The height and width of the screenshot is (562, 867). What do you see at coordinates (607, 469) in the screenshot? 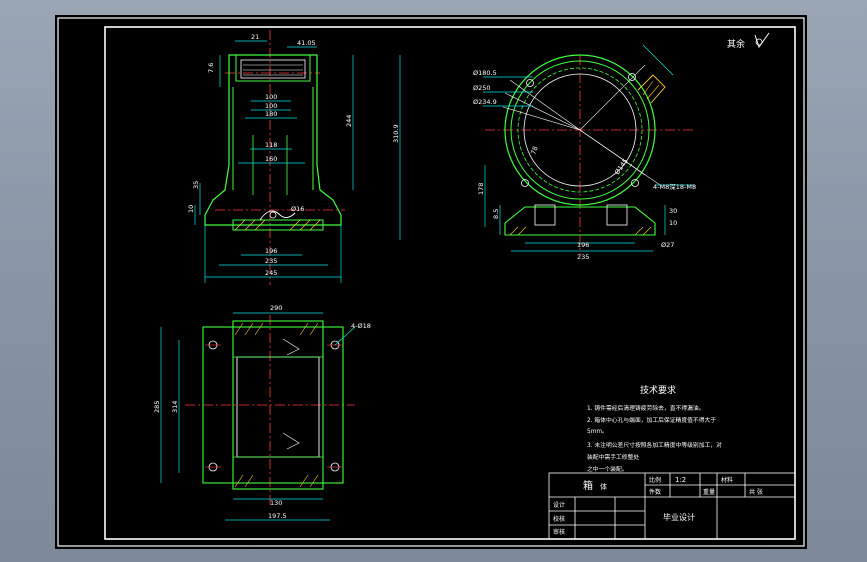
I see `tech-line: 之中一个装配。` at bounding box center [607, 469].